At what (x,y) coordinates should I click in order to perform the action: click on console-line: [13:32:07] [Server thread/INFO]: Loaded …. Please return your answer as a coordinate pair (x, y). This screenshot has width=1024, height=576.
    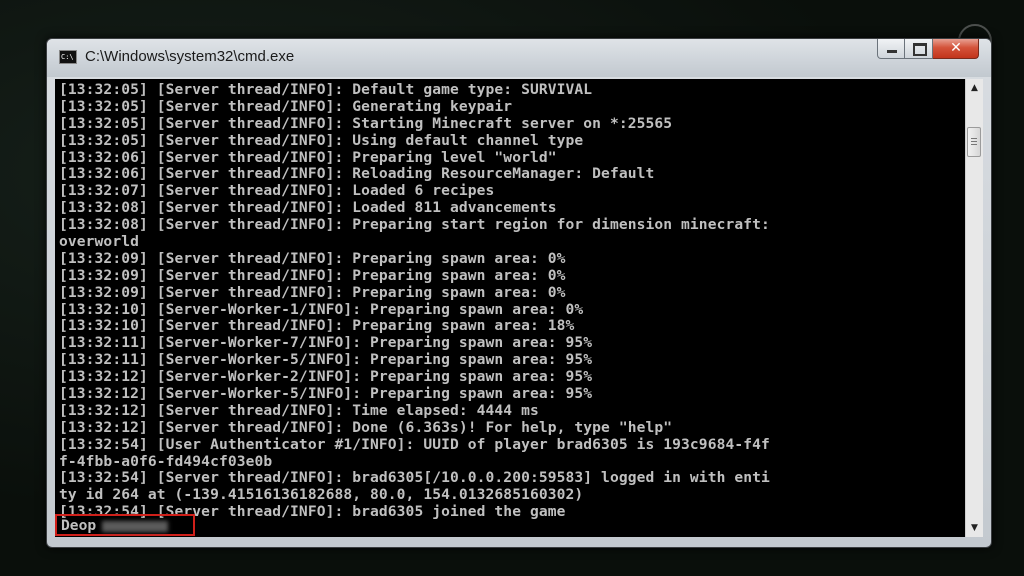
    Looking at the image, I should click on (277, 191).